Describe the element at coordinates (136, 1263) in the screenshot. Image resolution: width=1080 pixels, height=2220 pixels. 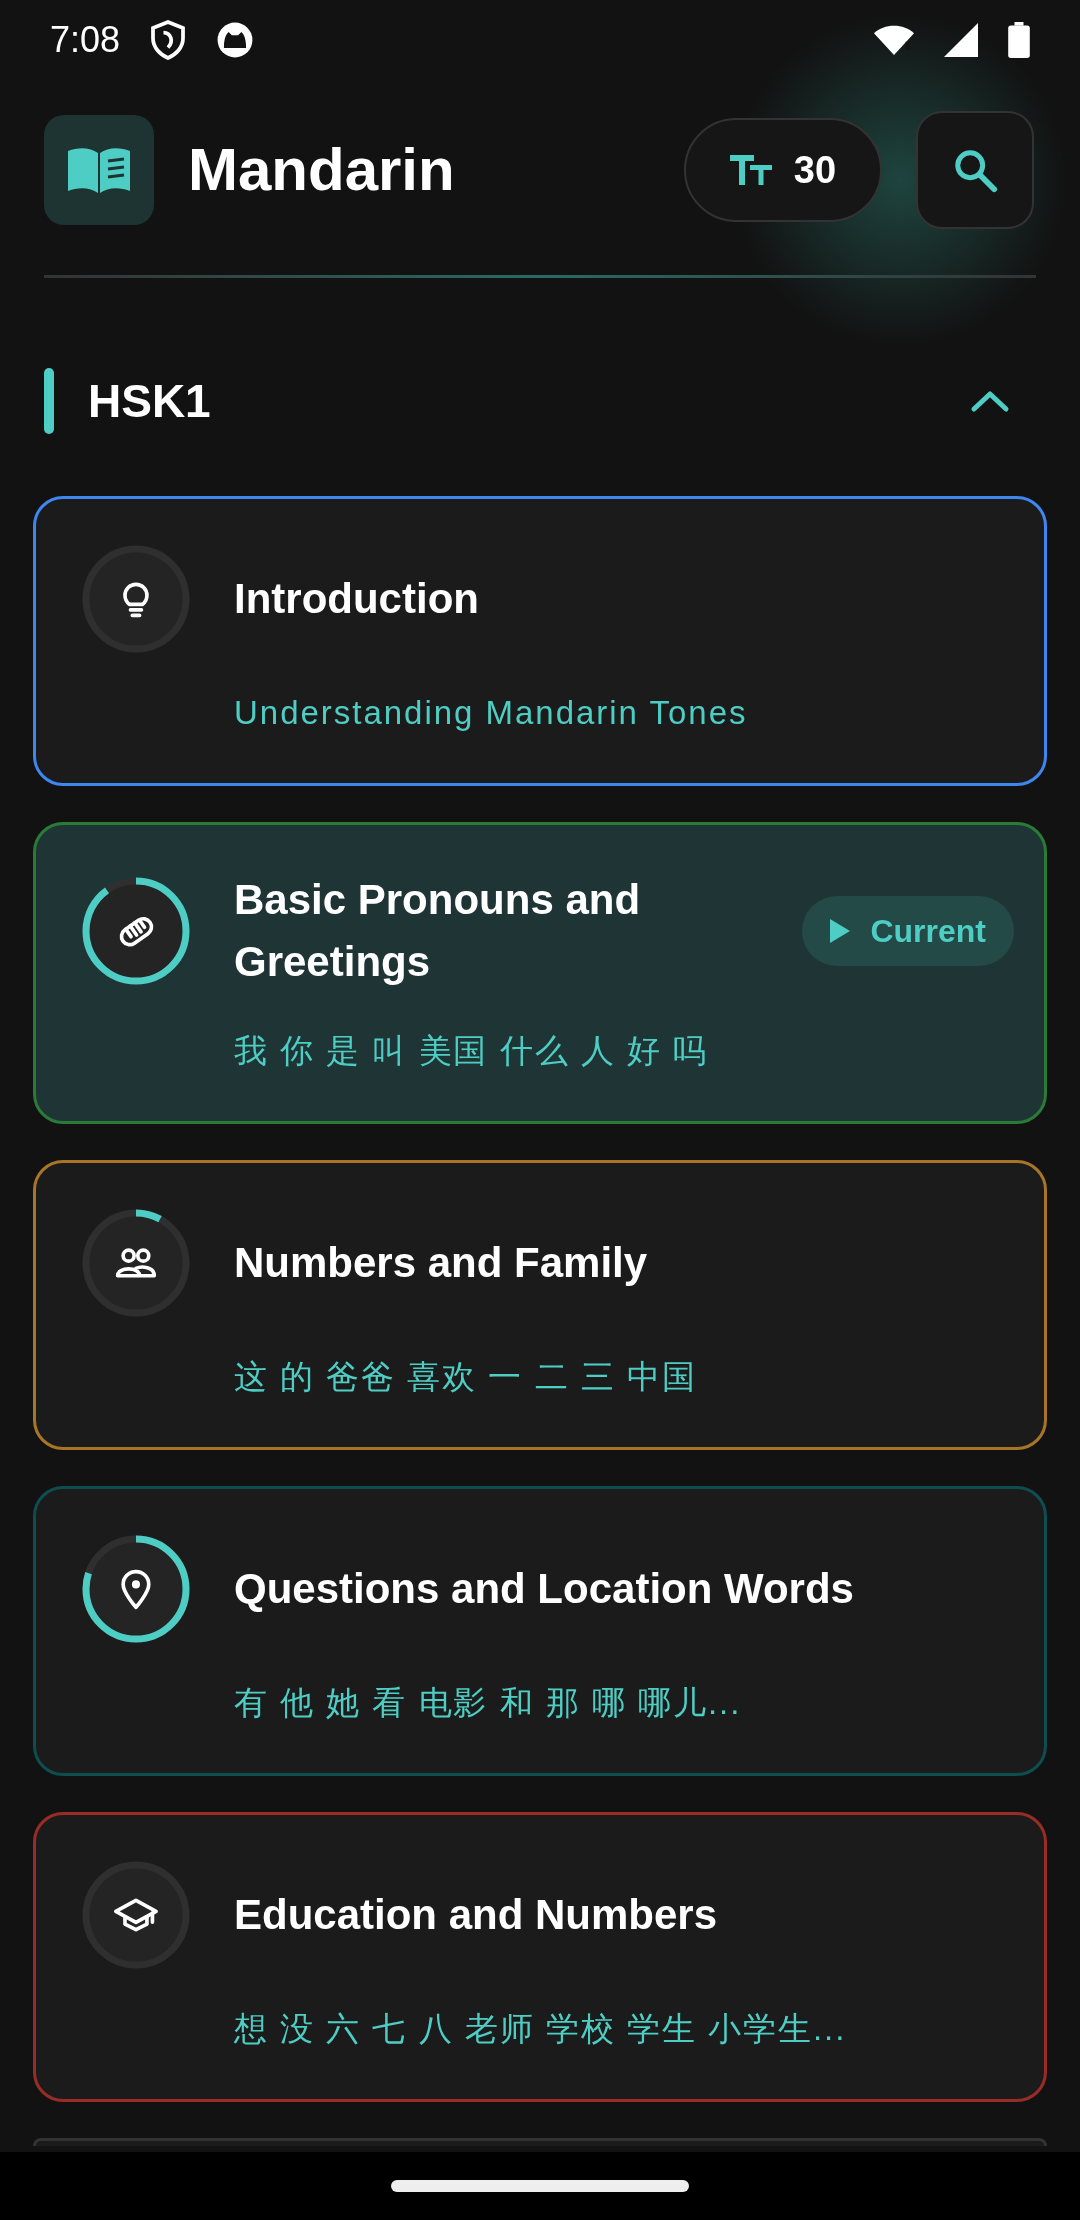
I see `people-icon` at that location.